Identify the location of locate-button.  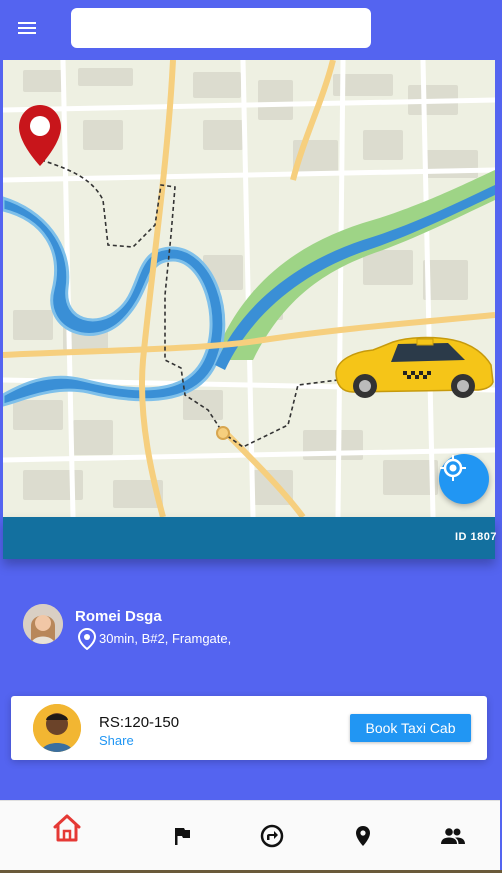
(464, 479).